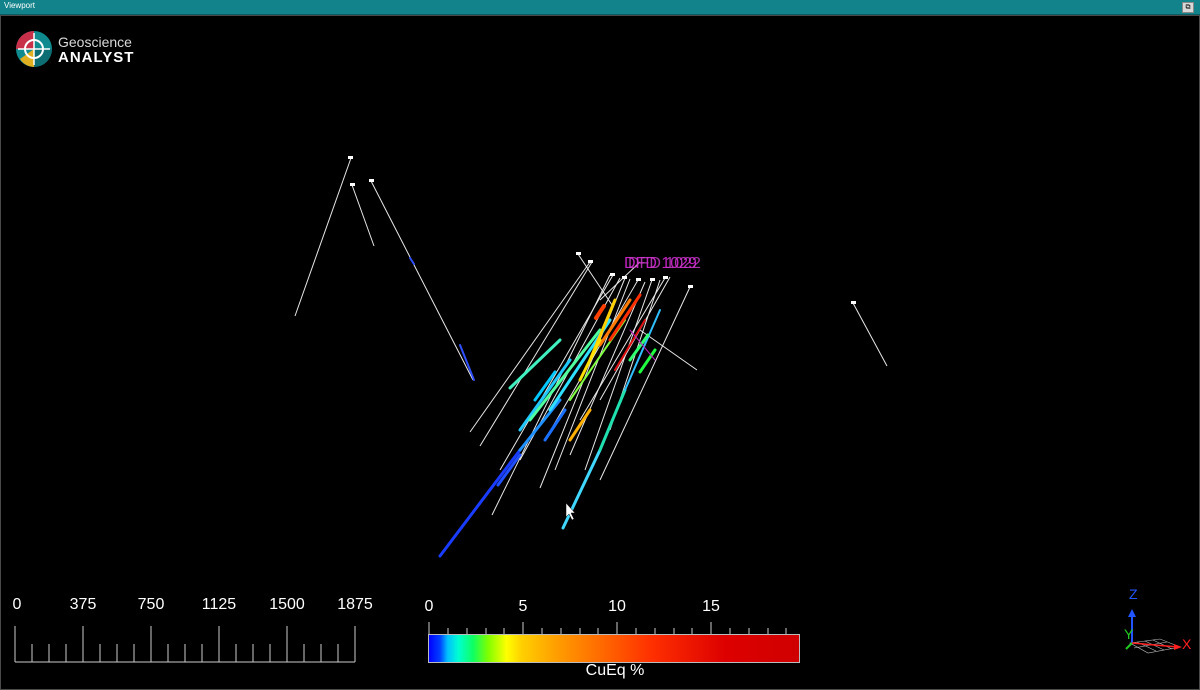 This screenshot has height=690, width=1200. Describe the element at coordinates (615, 670) in the screenshot. I see `color-legend-title: CuEq %` at that location.